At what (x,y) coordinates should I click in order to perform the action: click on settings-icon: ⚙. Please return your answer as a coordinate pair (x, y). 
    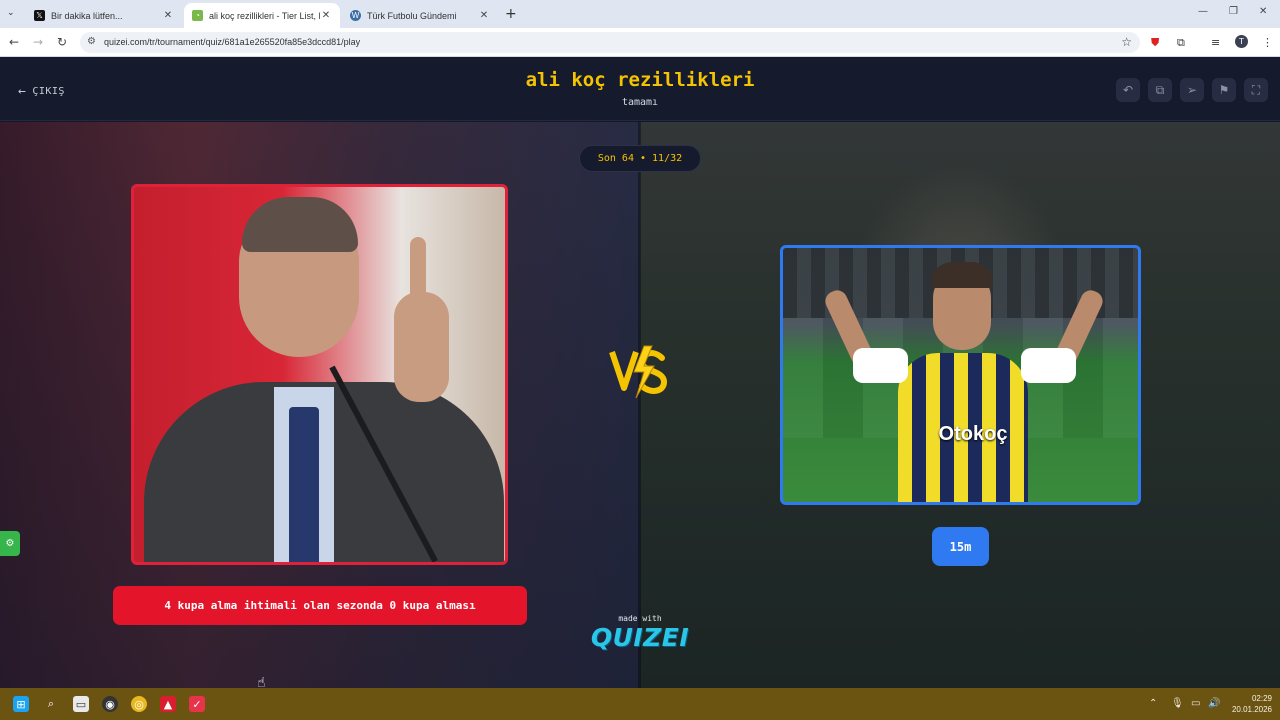
    Looking at the image, I should click on (10, 543).